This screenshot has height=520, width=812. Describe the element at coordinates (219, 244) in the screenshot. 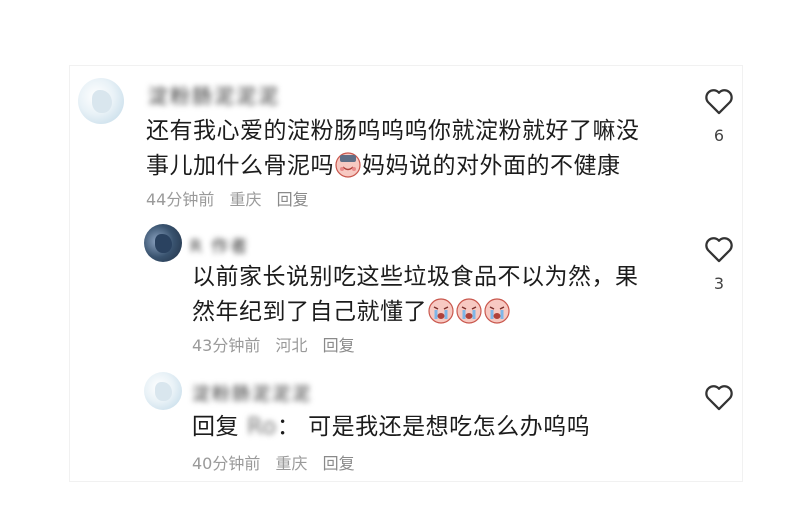

I see `username: R 作者` at that location.